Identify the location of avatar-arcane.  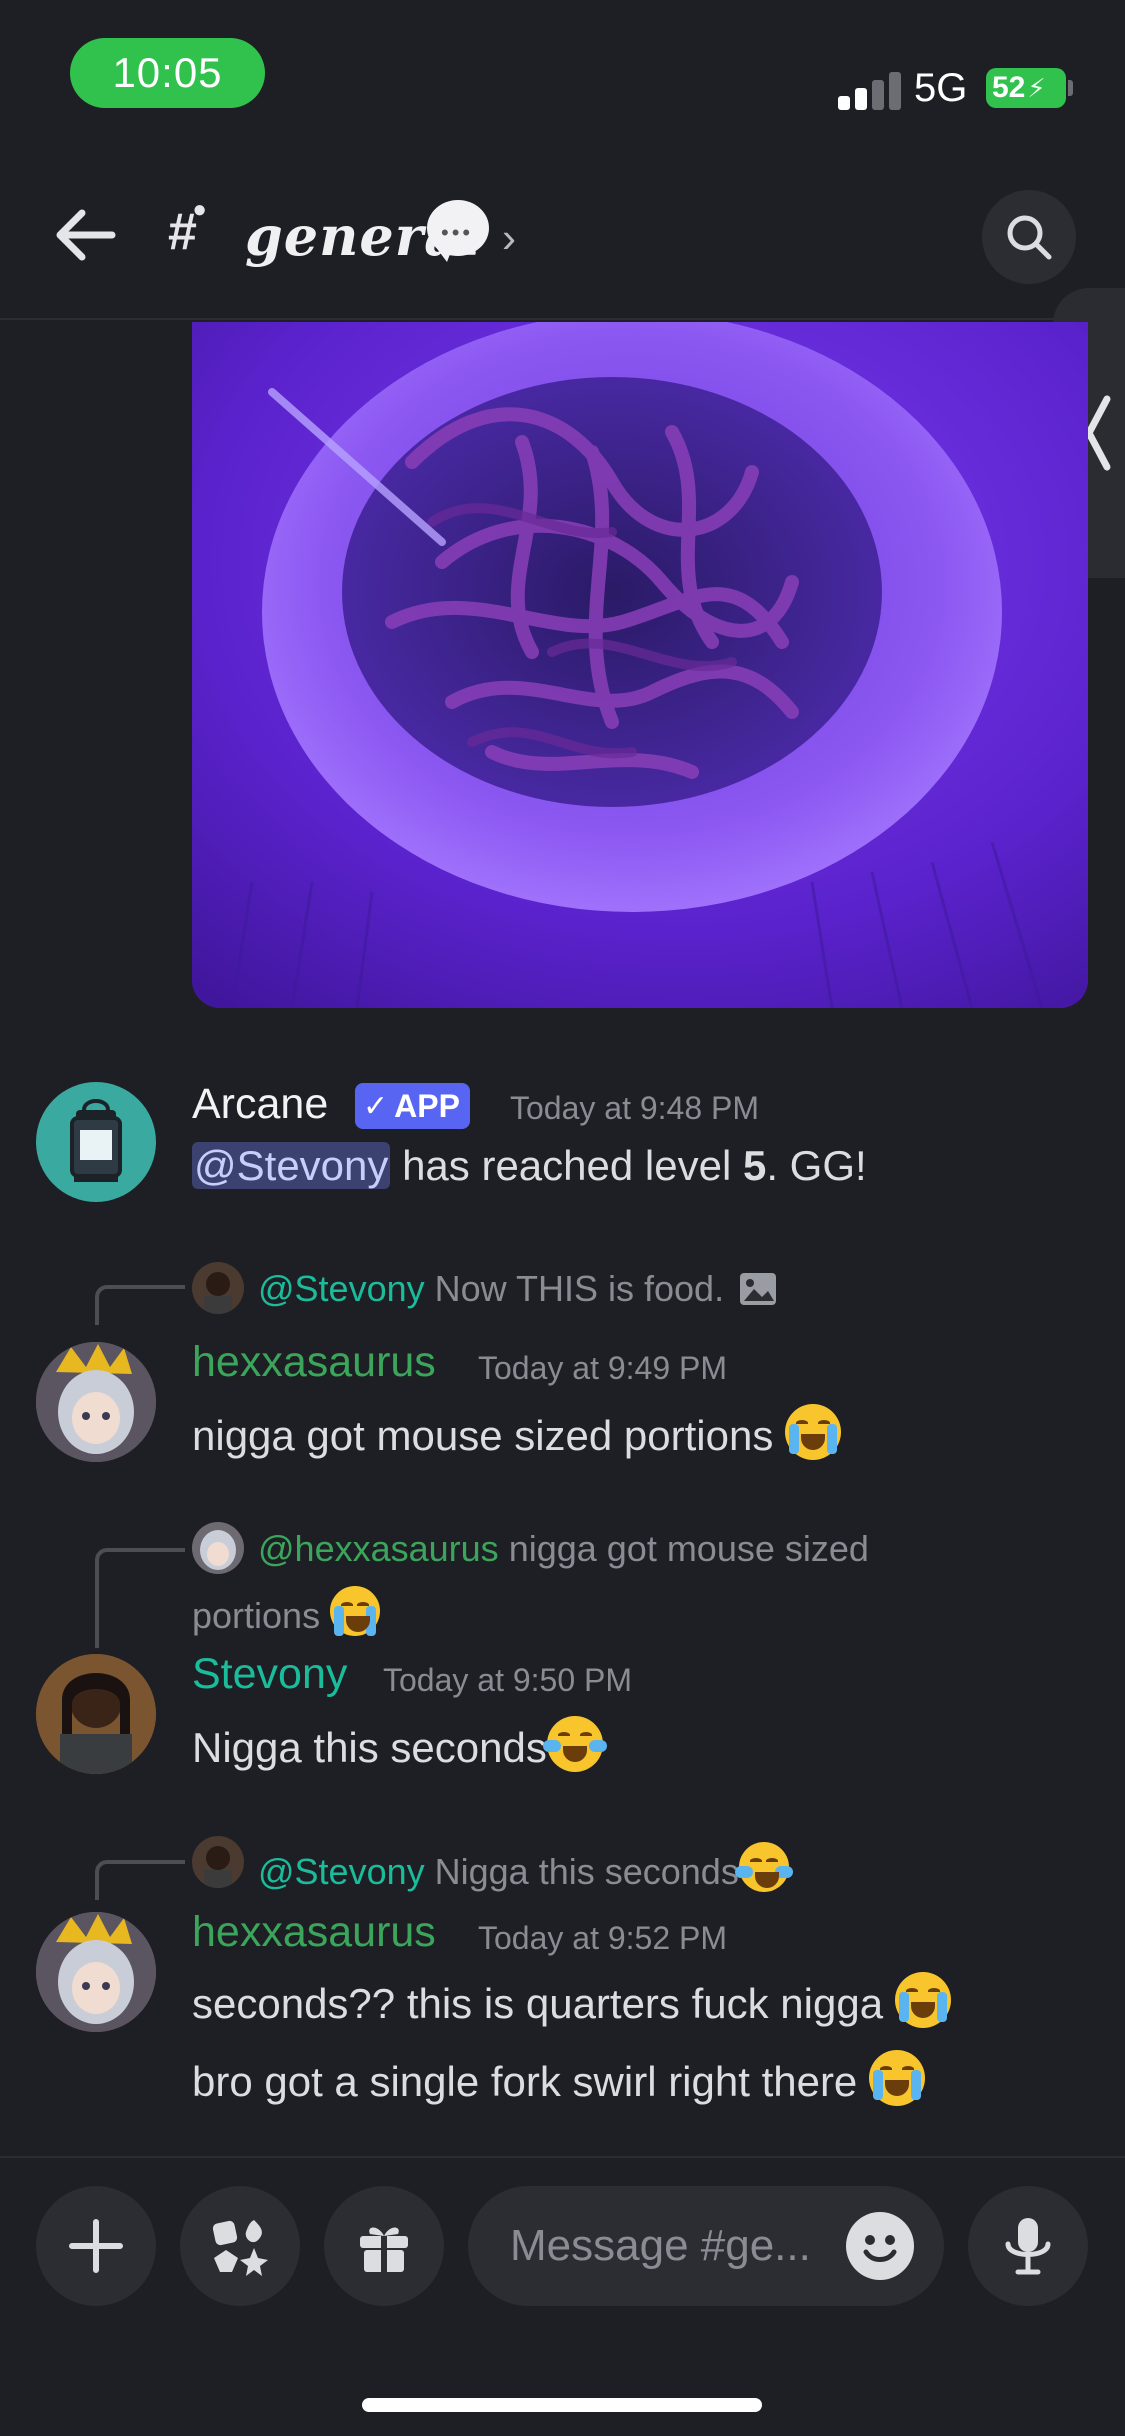
(96, 1142).